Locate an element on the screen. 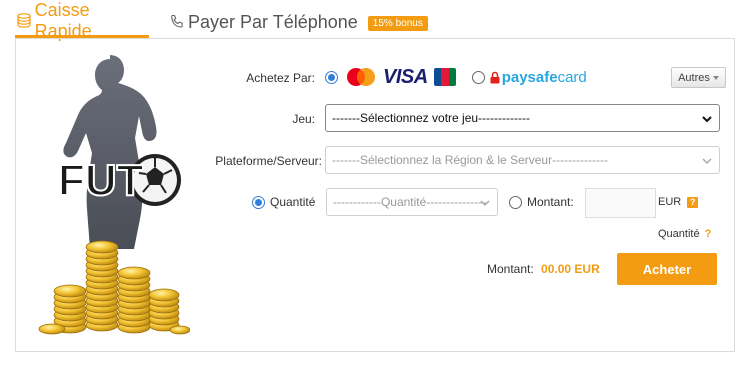 Image resolution: width=750 pixels, height=369 pixels. quantity-select: ------------Quantité--------------- is located at coordinates (412, 202).